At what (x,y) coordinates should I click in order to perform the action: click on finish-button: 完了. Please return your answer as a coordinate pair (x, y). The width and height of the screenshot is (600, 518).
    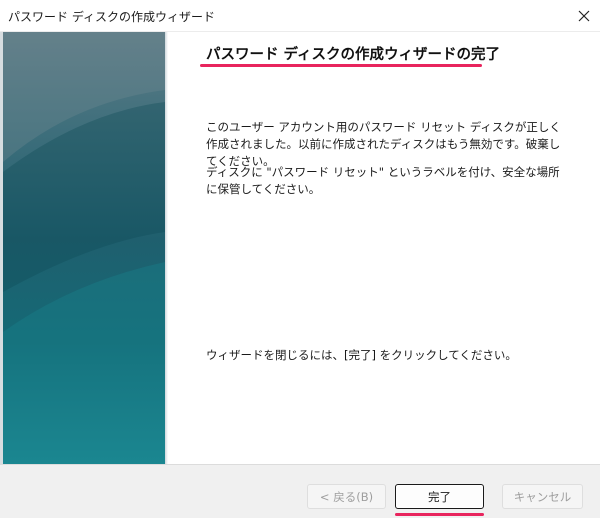
    Looking at the image, I should click on (439, 496).